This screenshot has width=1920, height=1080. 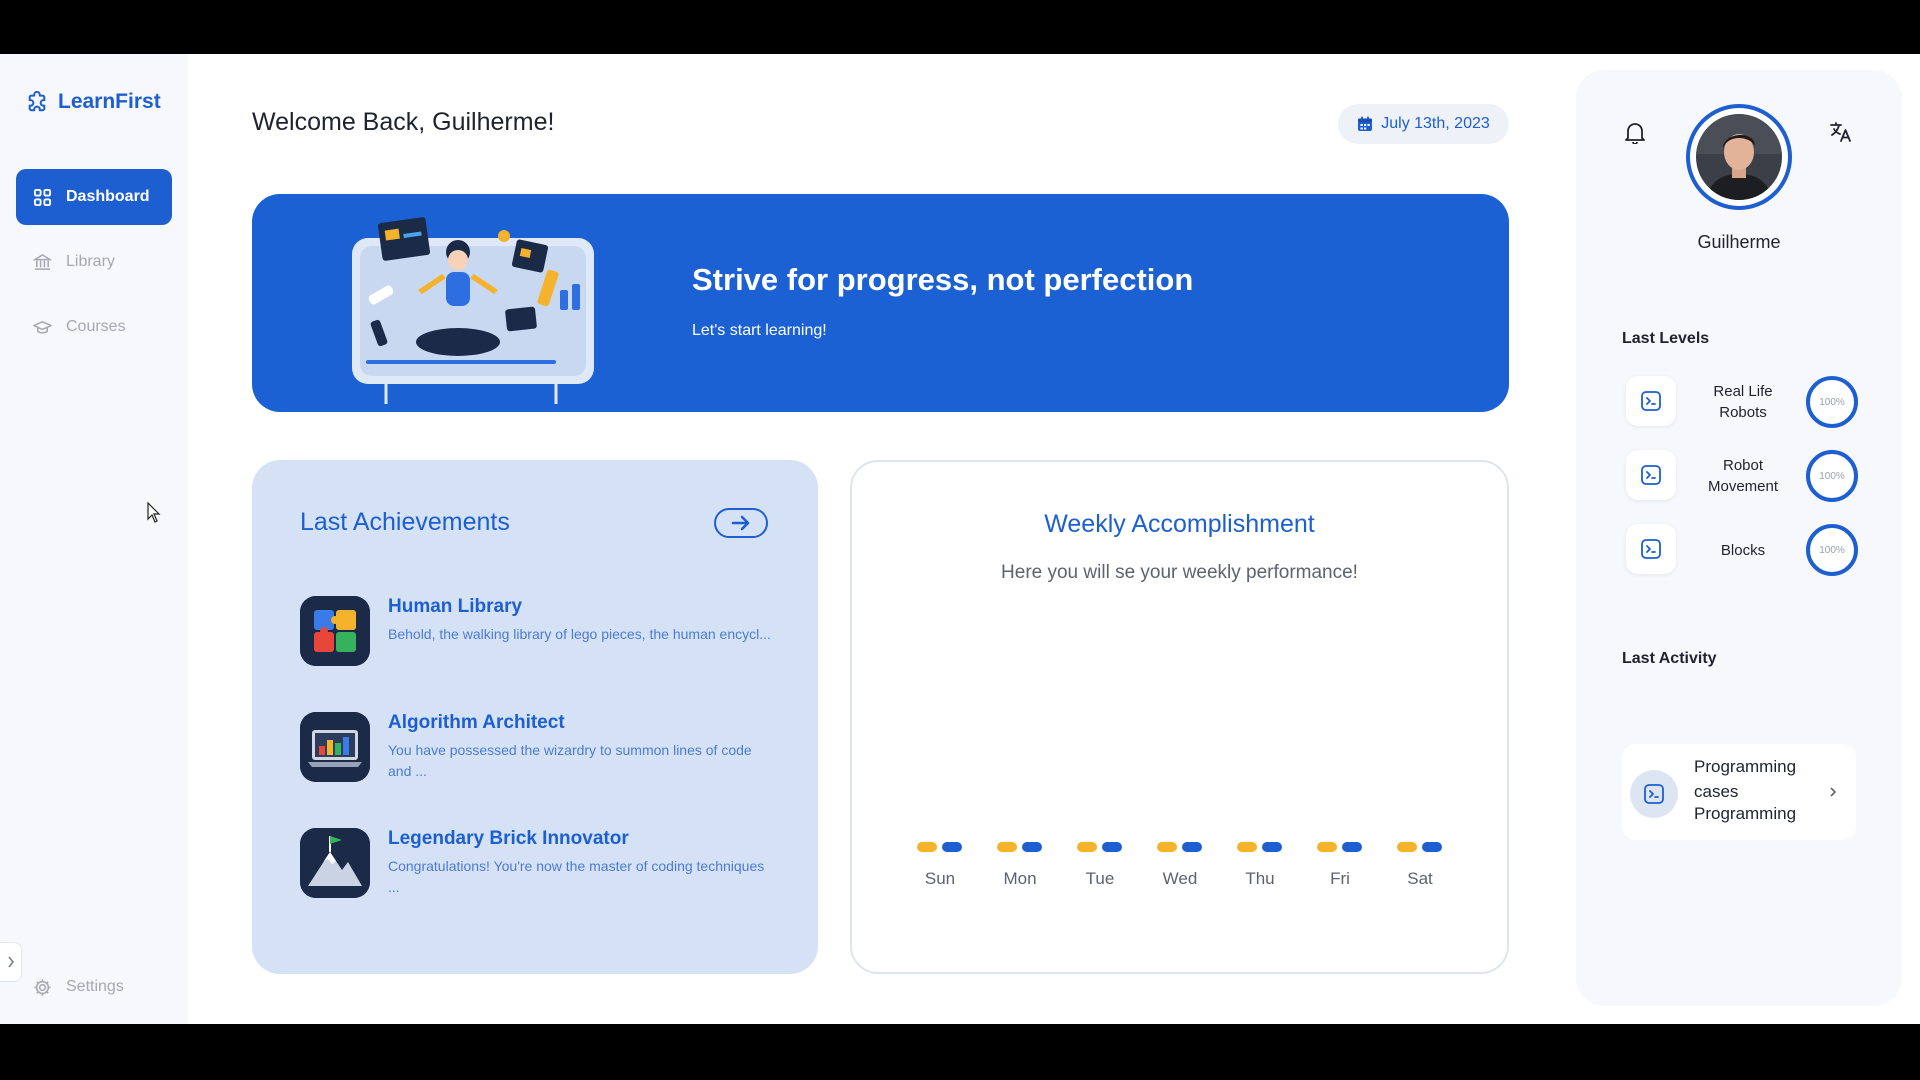 I want to click on activity-item: Programming cases Programming, so click(x=1739, y=792).